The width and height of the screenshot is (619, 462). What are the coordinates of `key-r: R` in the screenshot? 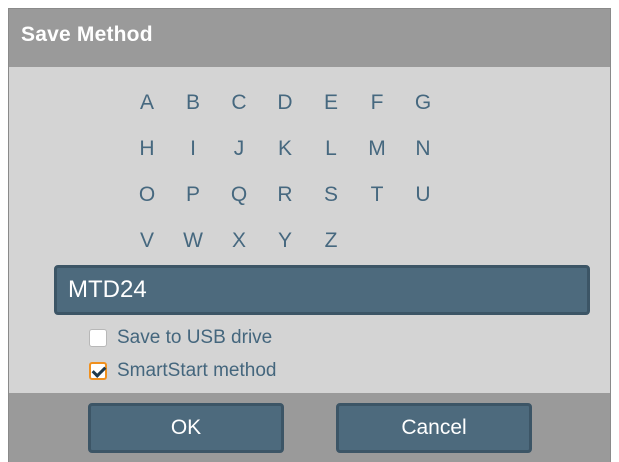 It's located at (285, 195).